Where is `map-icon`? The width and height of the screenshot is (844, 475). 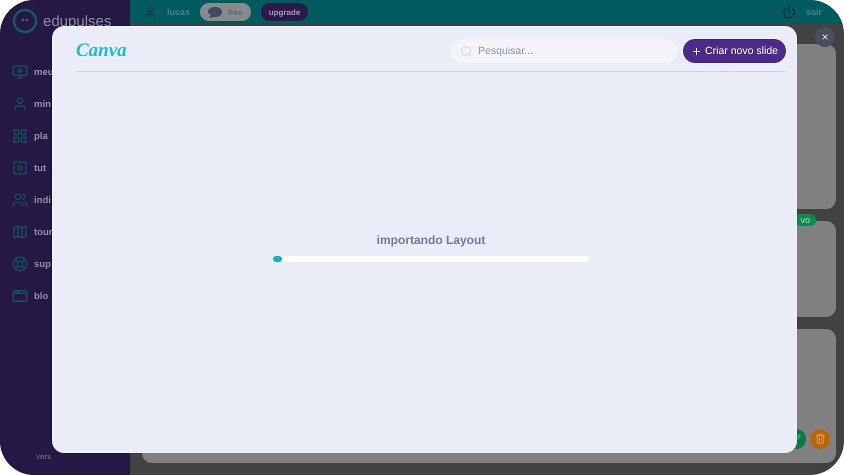
map-icon is located at coordinates (20, 232).